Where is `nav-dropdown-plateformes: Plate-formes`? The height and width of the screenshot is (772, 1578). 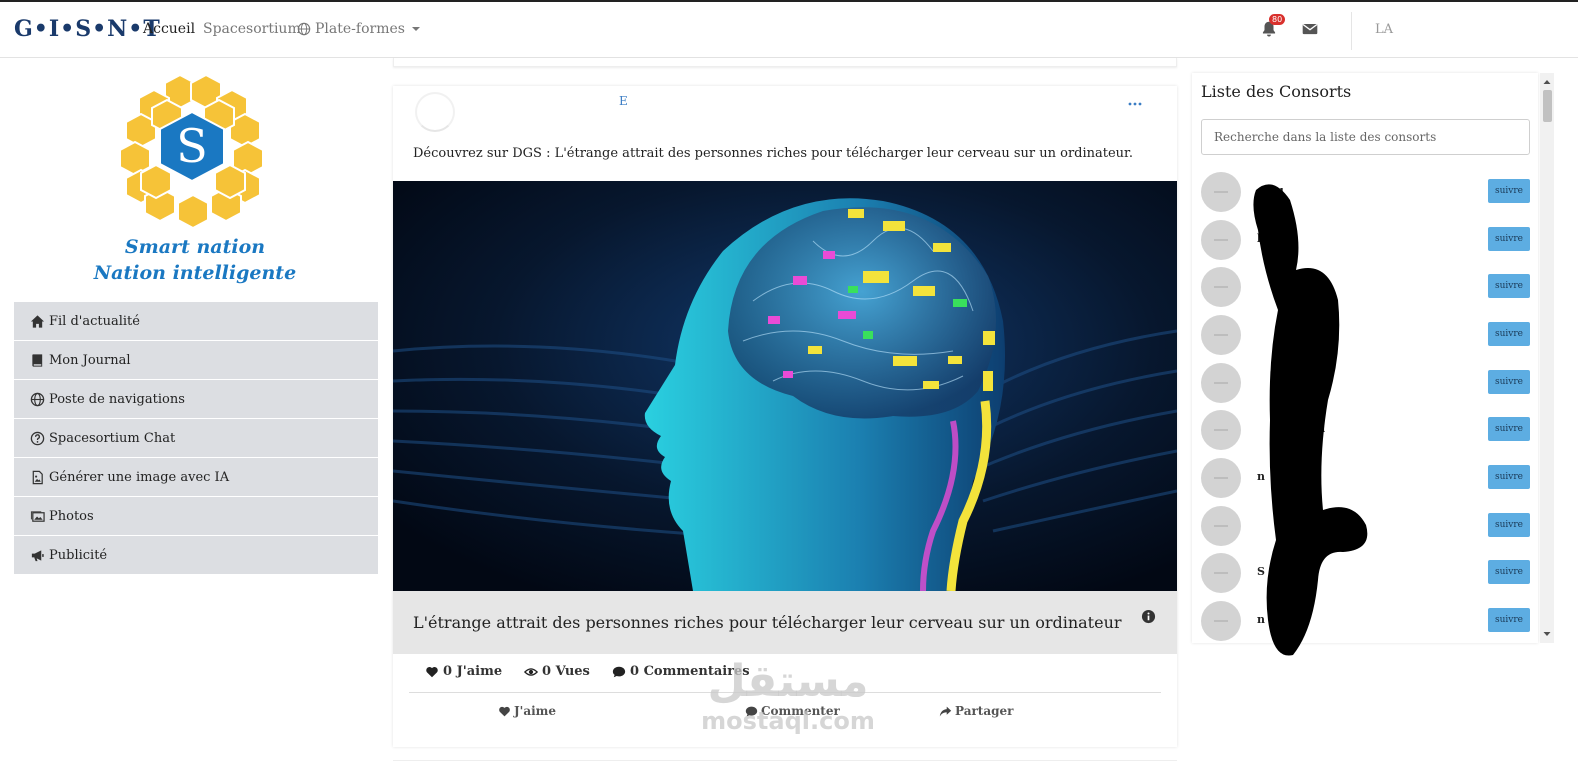
nav-dropdown-plateformes: Plate-formes is located at coordinates (359, 29).